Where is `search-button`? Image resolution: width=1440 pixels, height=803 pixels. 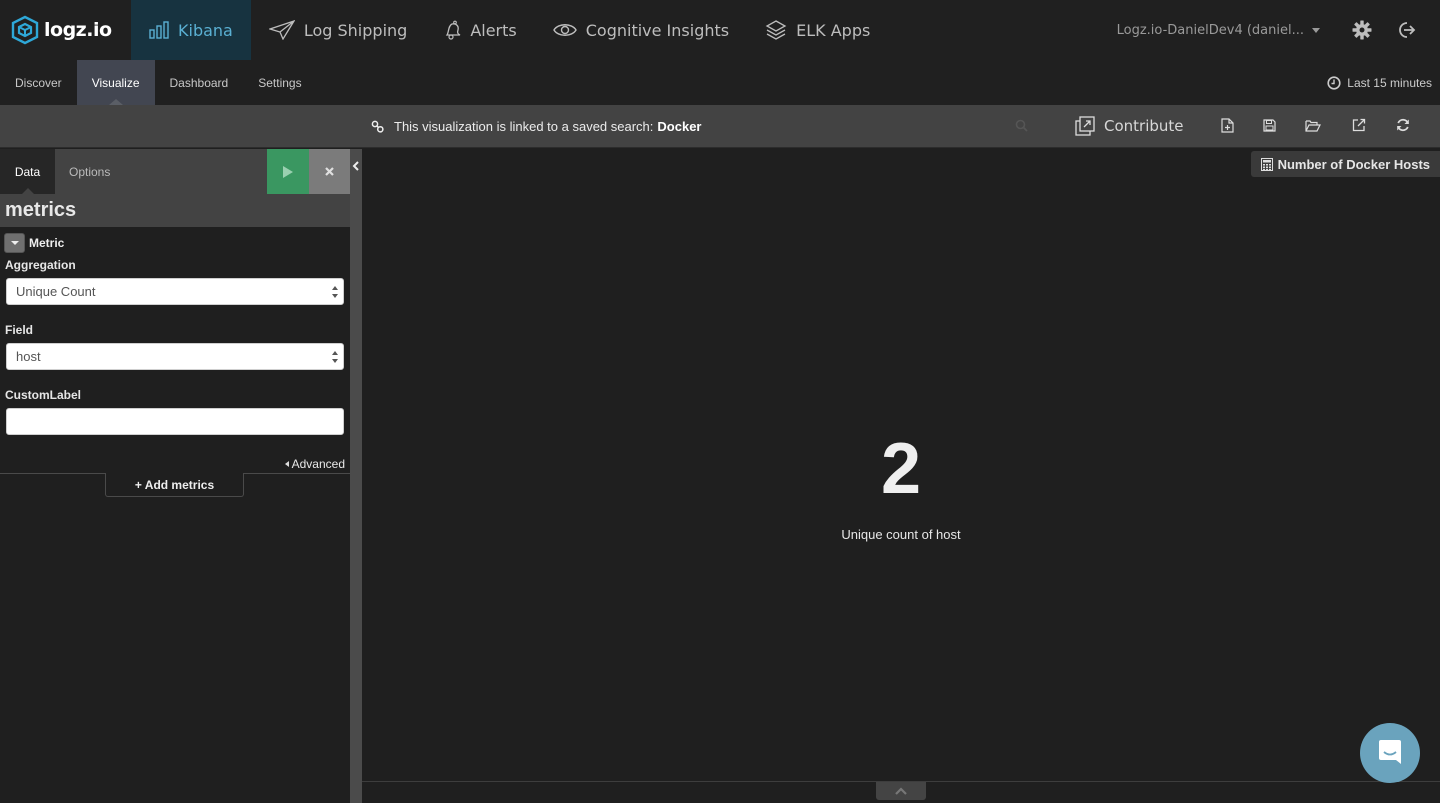 search-button is located at coordinates (1021, 128).